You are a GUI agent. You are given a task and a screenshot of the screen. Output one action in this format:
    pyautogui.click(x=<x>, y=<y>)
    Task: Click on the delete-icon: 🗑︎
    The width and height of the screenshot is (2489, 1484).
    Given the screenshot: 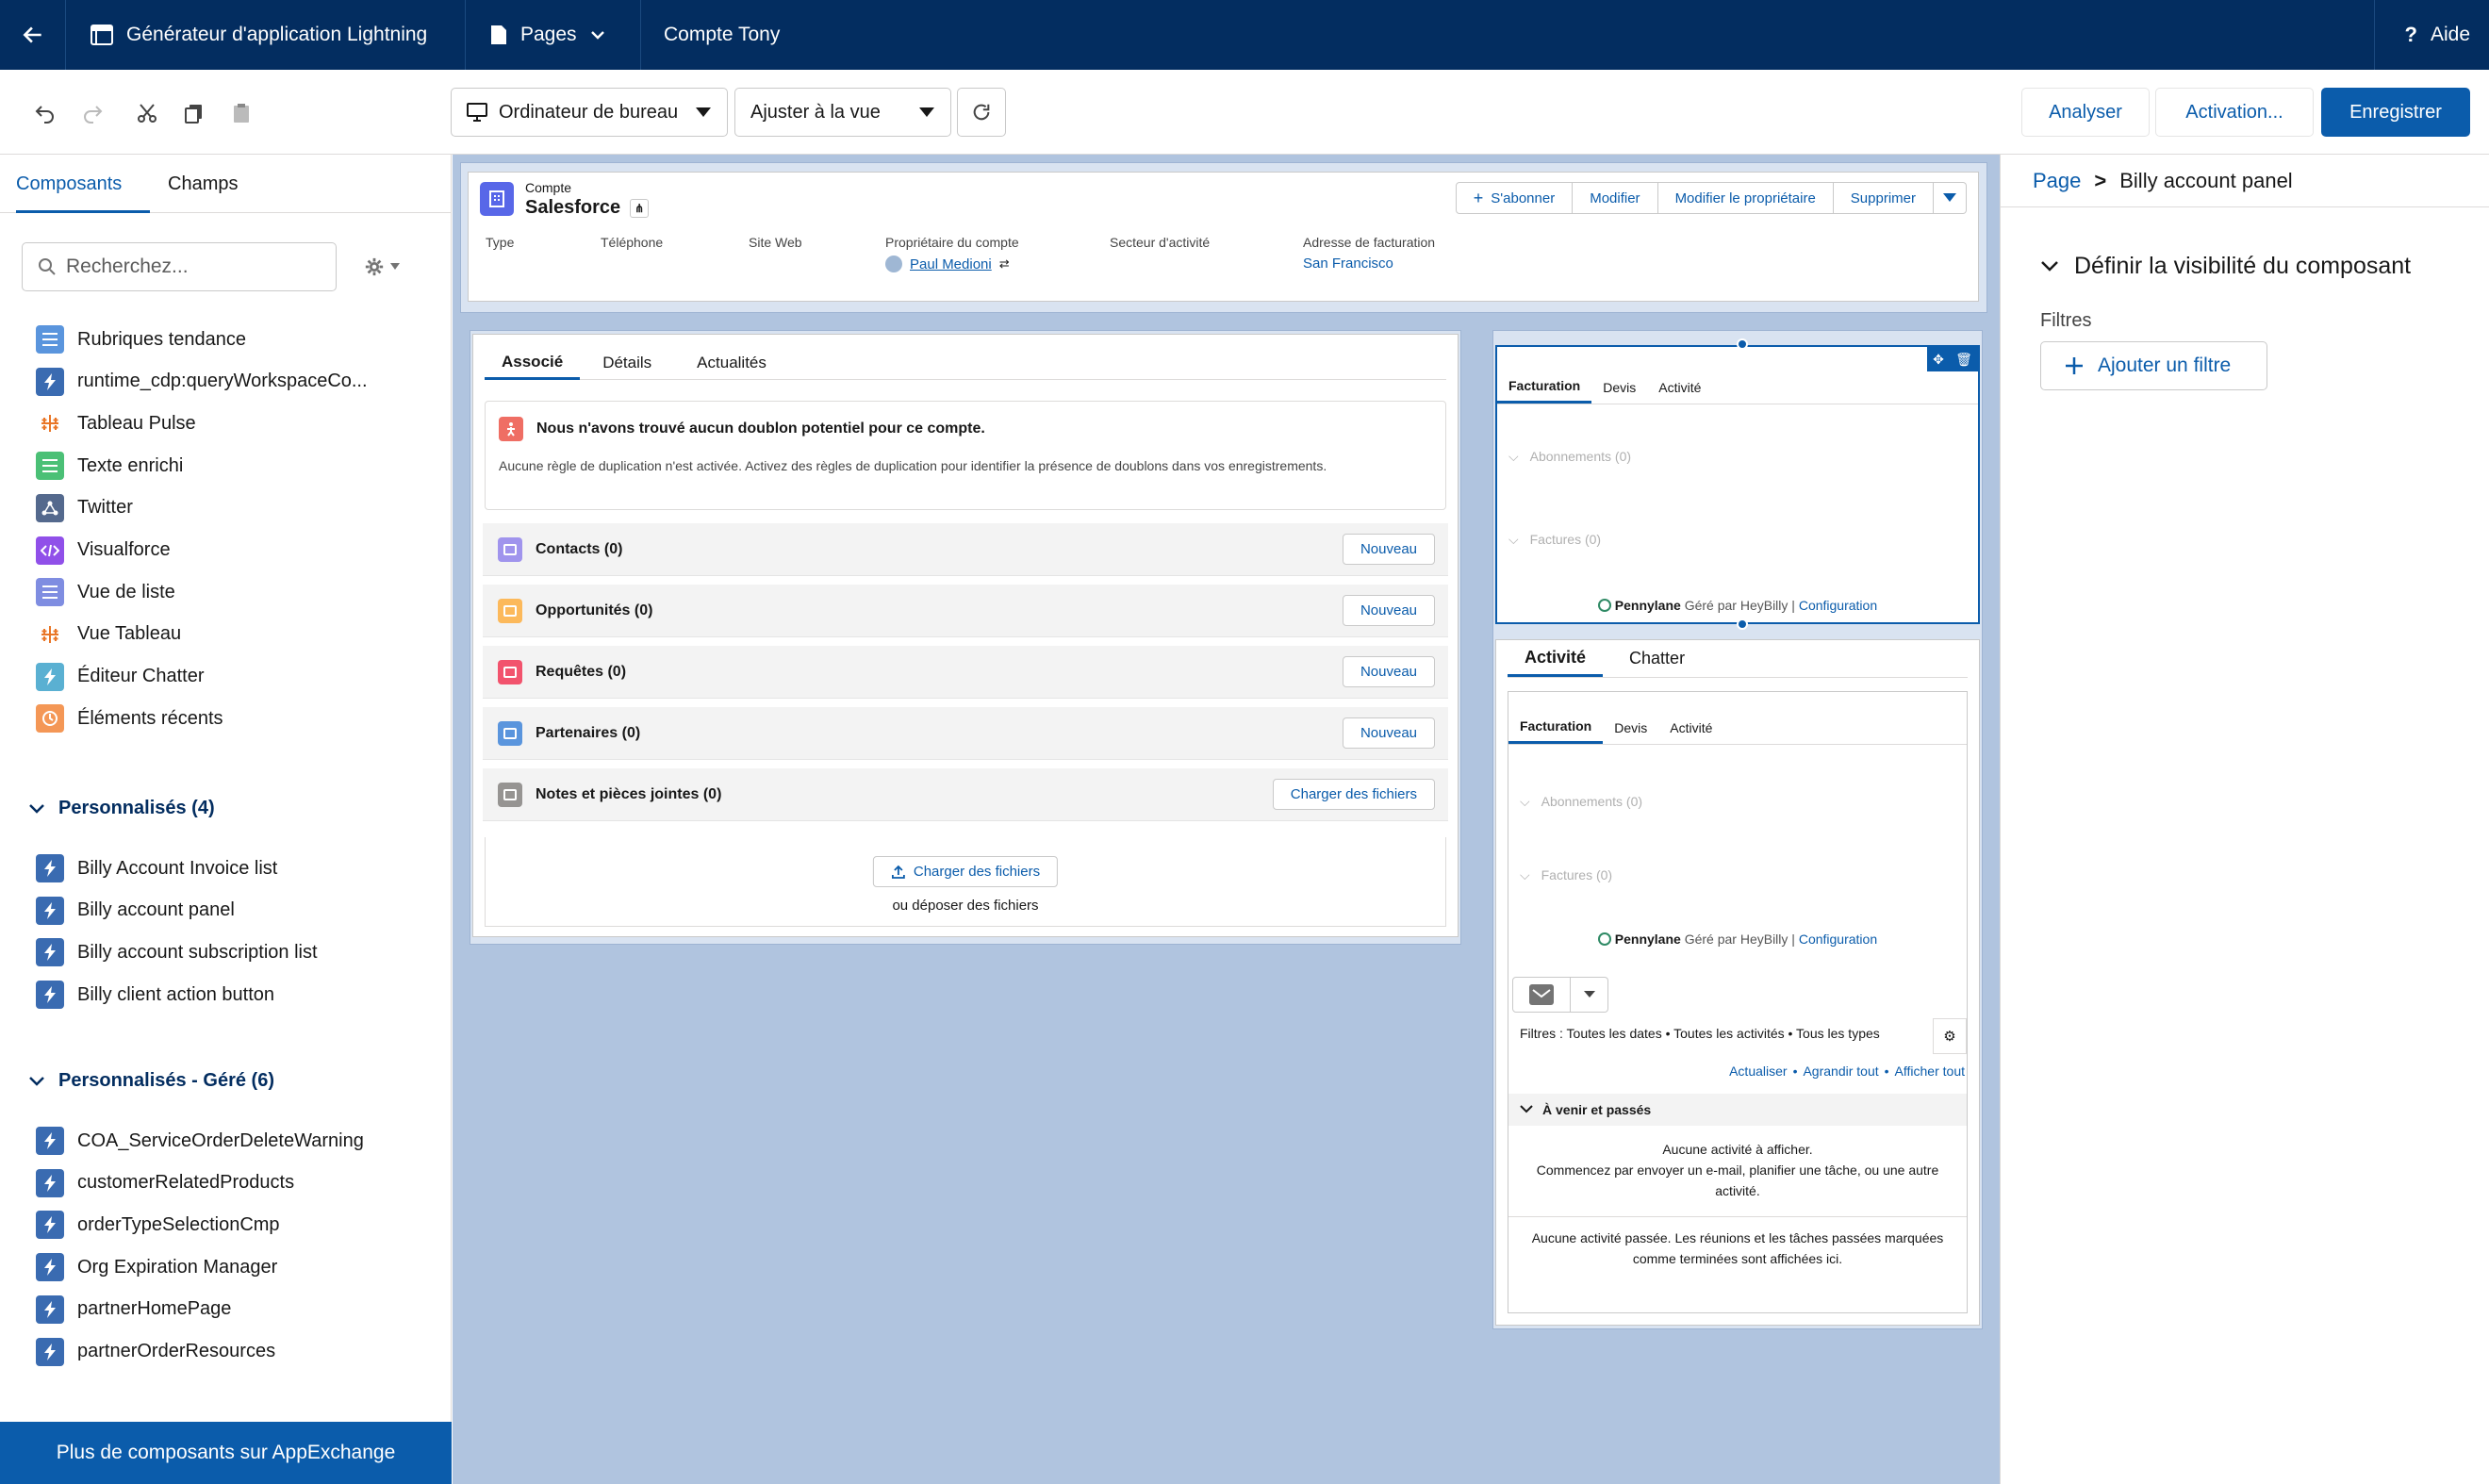 What is the action you would take?
    pyautogui.click(x=1963, y=360)
    